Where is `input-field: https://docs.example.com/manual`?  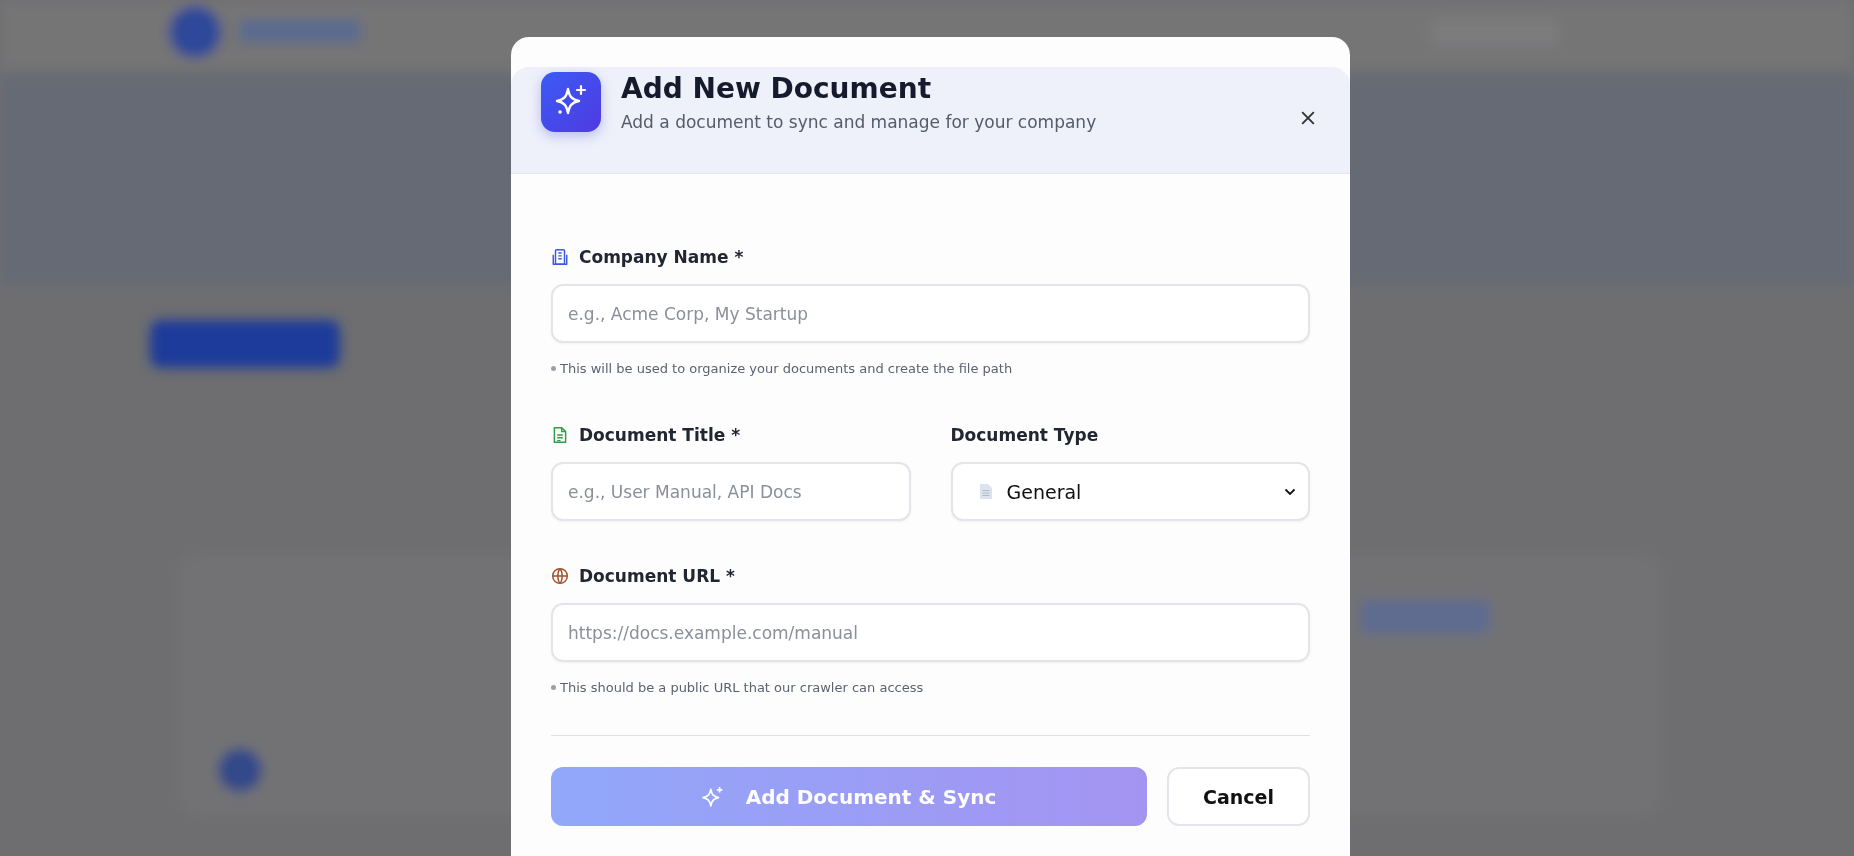
input-field: https://docs.example.com/manual is located at coordinates (930, 632).